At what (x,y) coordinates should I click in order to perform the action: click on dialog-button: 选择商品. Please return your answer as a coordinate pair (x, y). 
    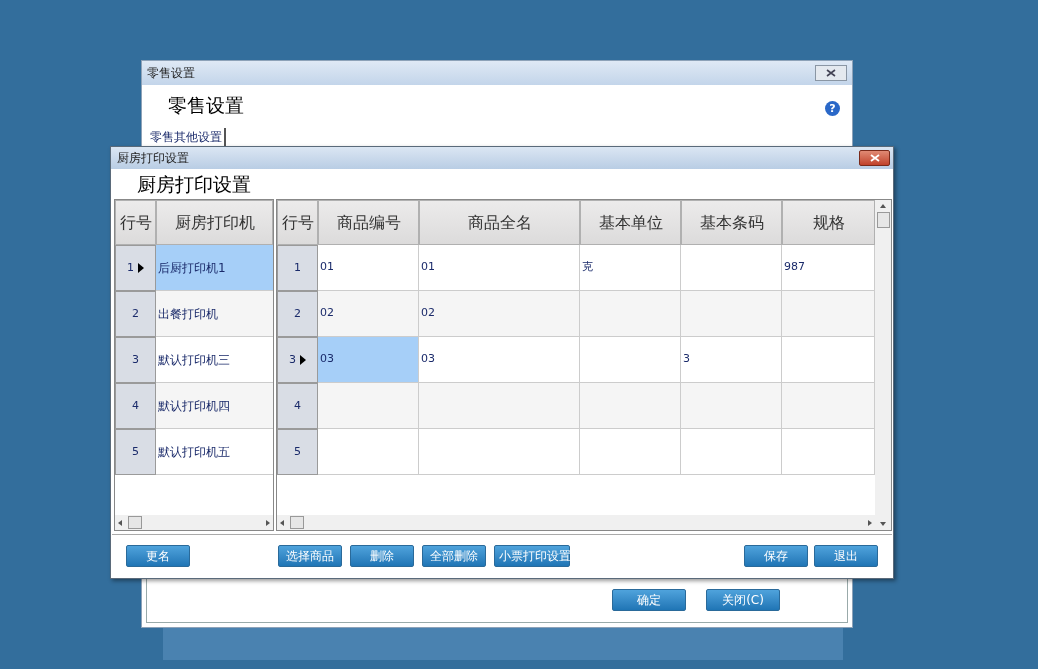
    Looking at the image, I should click on (310, 556).